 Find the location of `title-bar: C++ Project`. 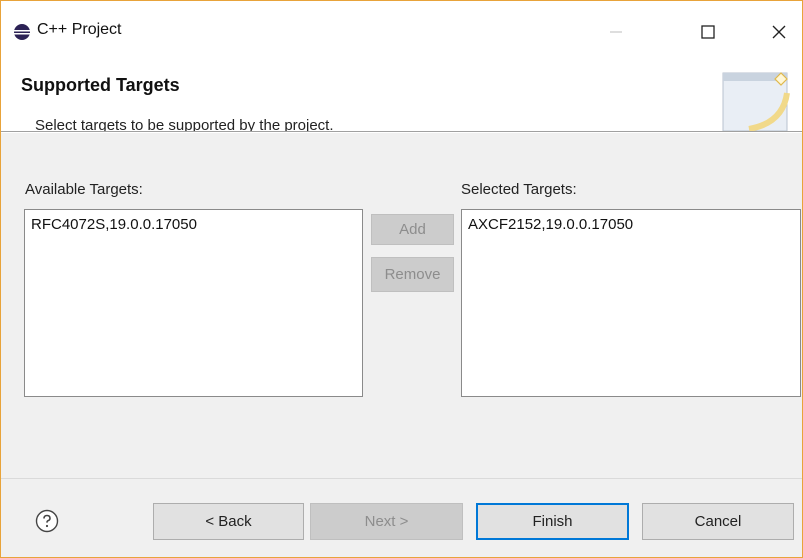

title-bar: C++ Project is located at coordinates (401, 32).